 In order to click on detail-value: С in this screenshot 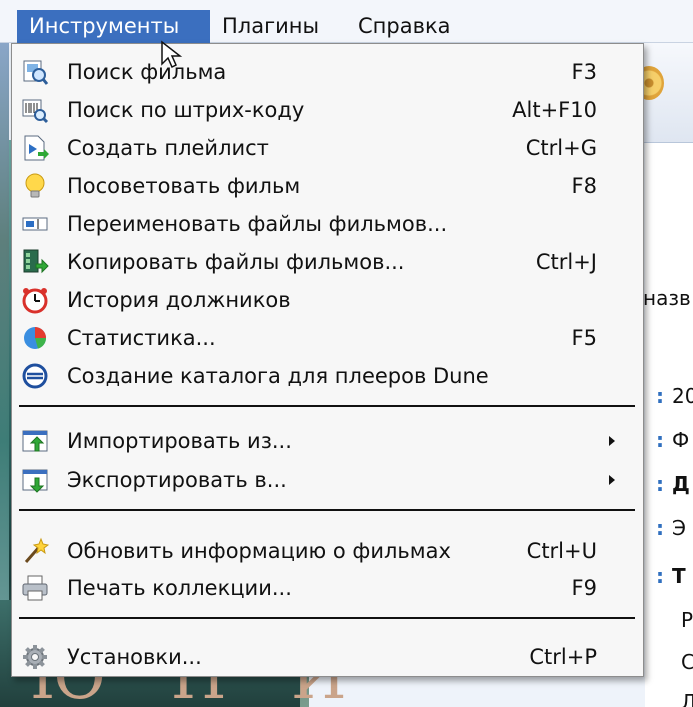, I will do `click(687, 662)`.